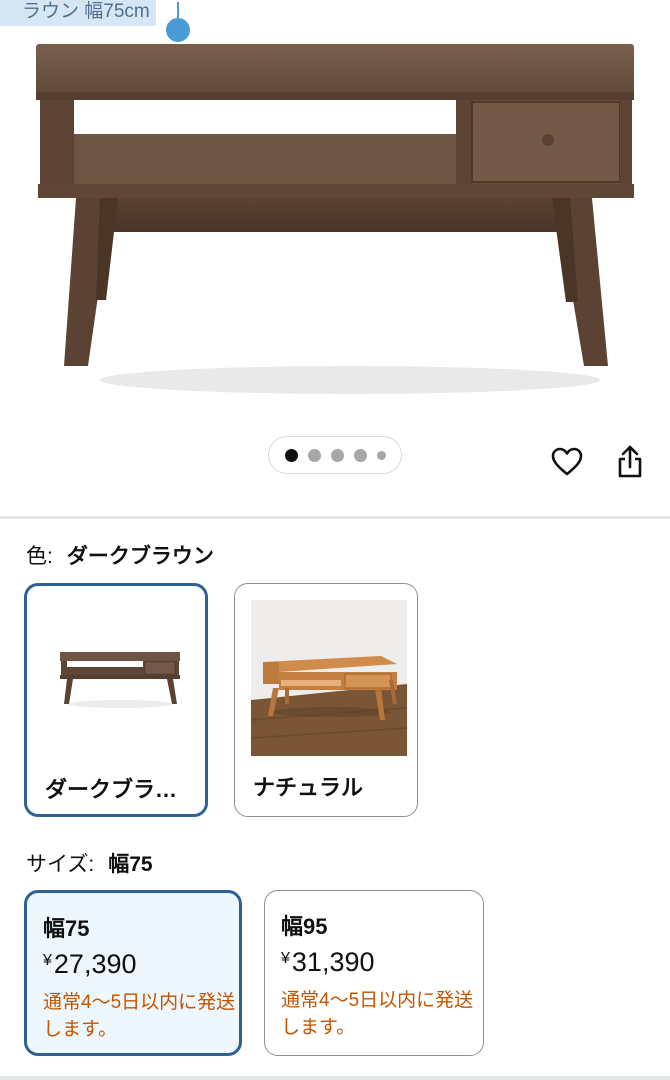 Image resolution: width=670 pixels, height=1080 pixels. I want to click on size-option-price: ¥31,390, so click(328, 962).